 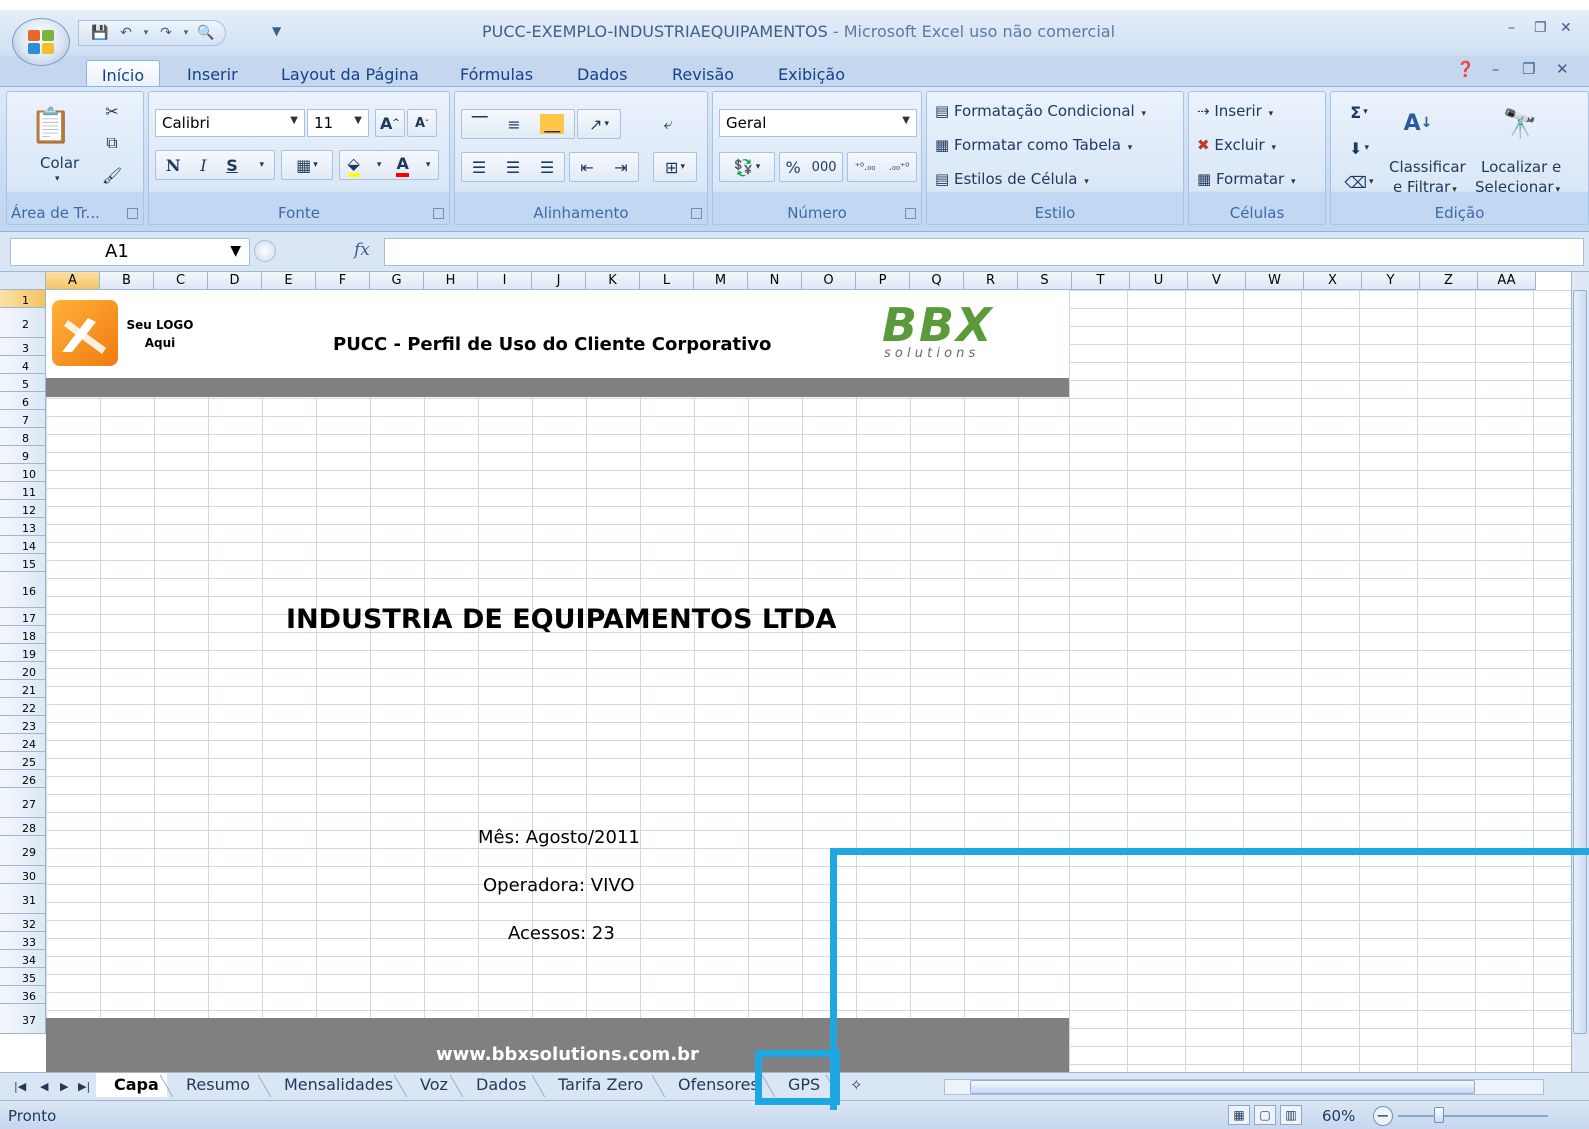 What do you see at coordinates (552, 124) in the screenshot?
I see `align-bottom-icon: ⎽` at bounding box center [552, 124].